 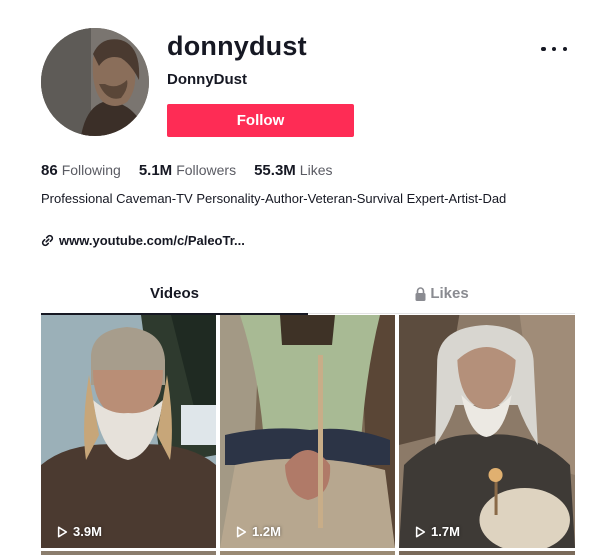 I want to click on video-thumbnail: 1.7M, so click(x=487, y=431).